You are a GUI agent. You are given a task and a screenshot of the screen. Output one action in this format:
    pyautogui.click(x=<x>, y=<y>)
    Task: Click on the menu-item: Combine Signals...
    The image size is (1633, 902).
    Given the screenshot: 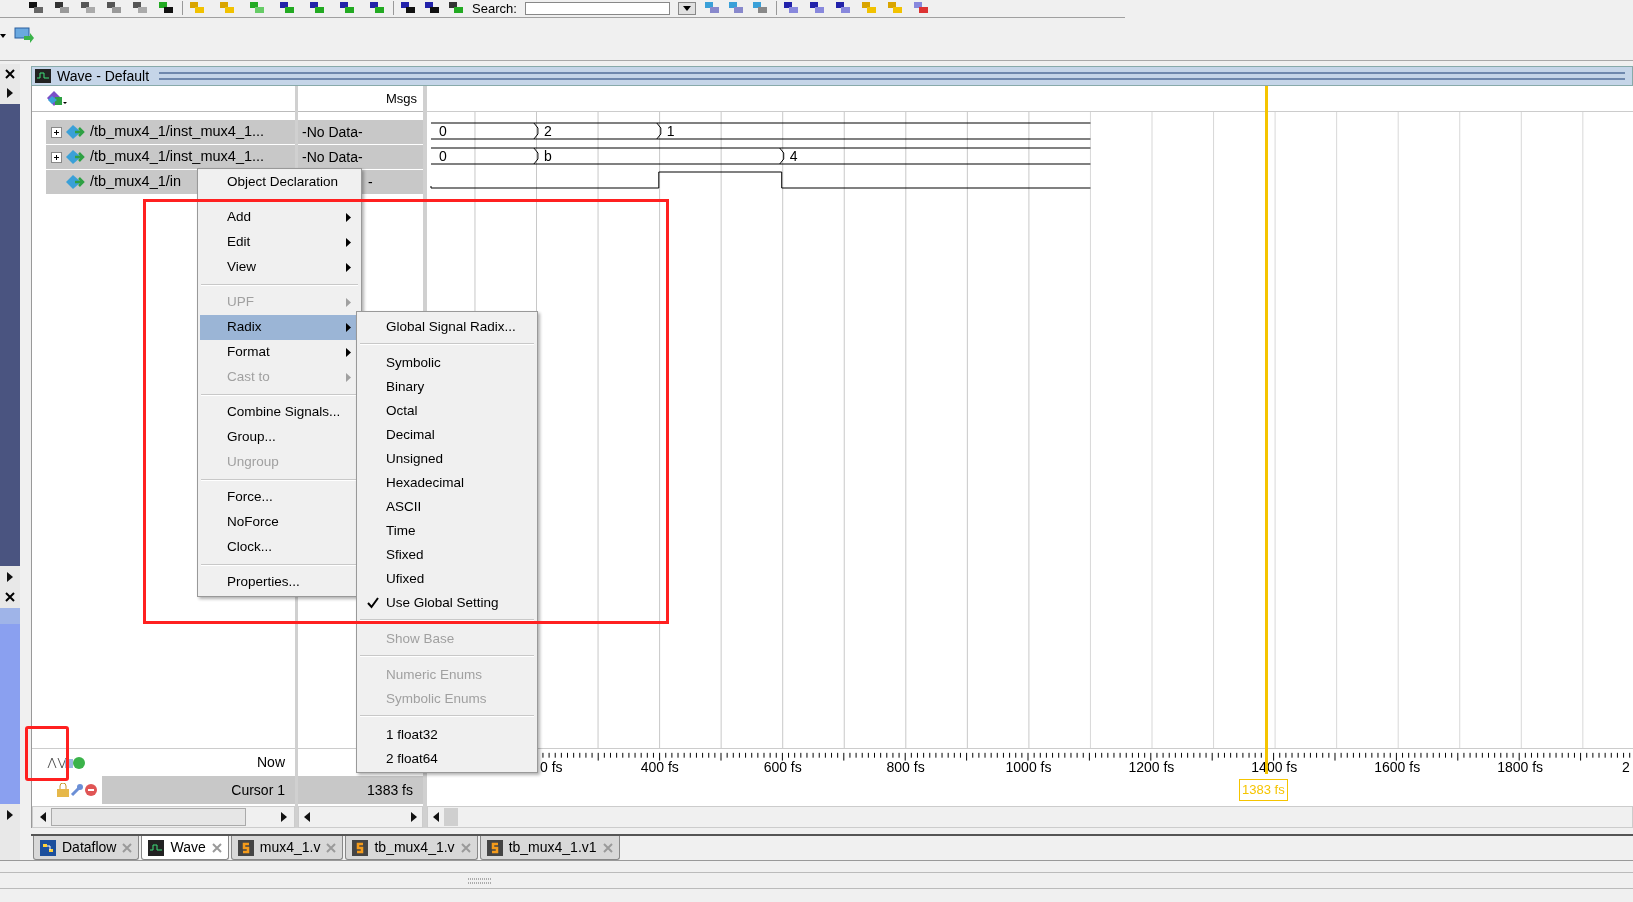 What is the action you would take?
    pyautogui.click(x=279, y=412)
    